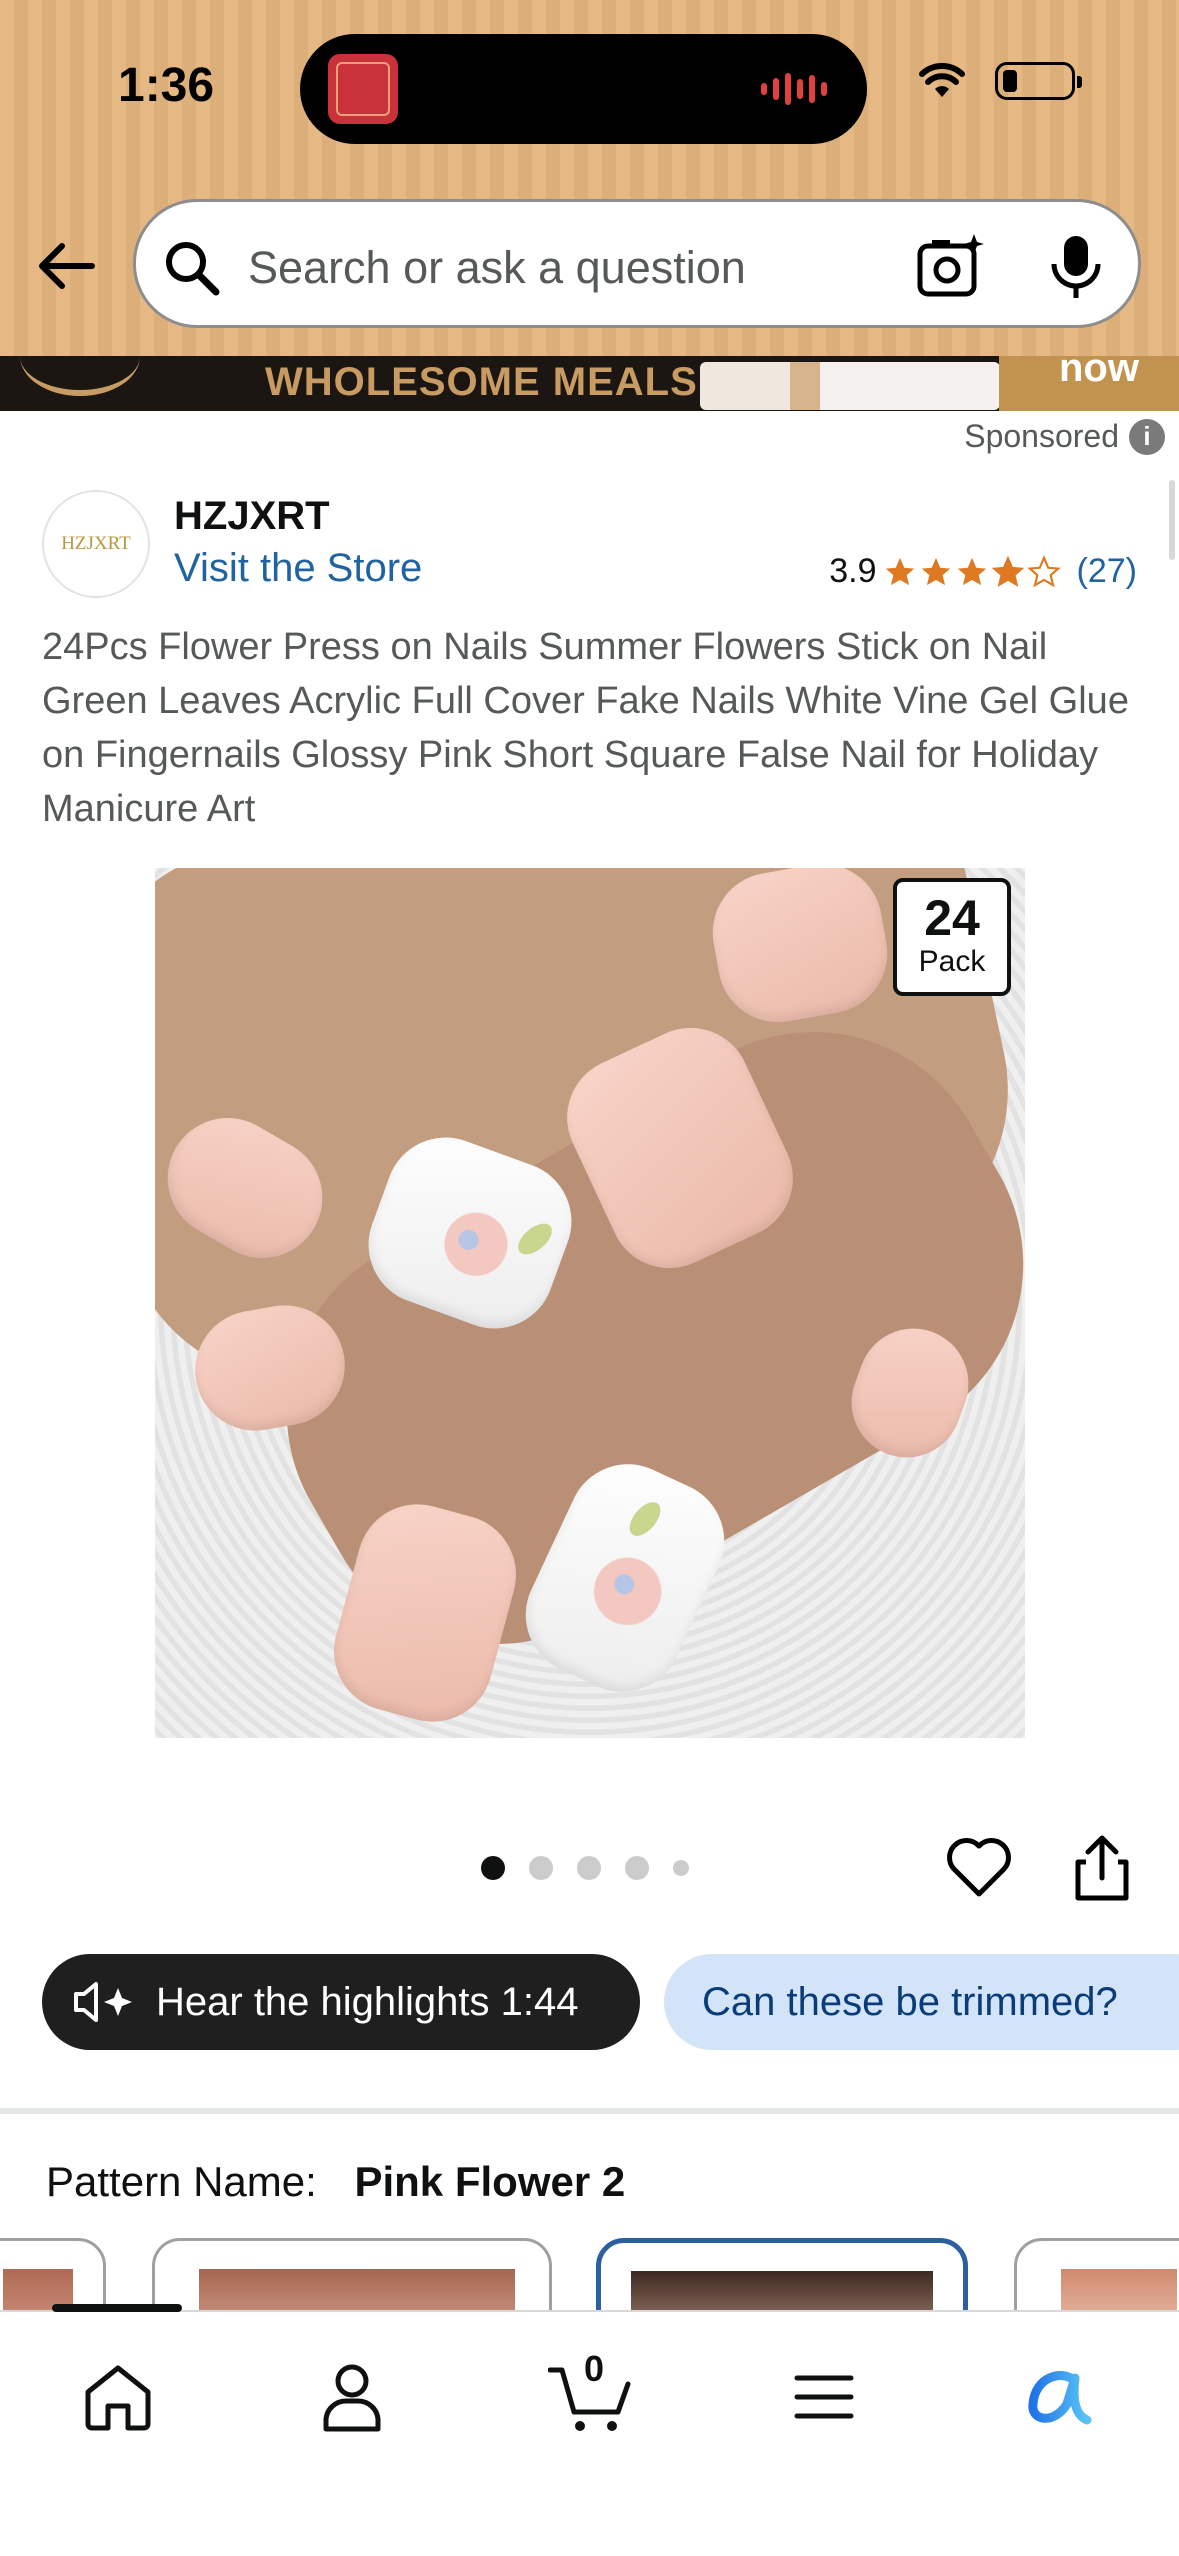 The width and height of the screenshot is (1179, 2556). Describe the element at coordinates (583, 89) in the screenshot. I see `dynamic-island` at that location.